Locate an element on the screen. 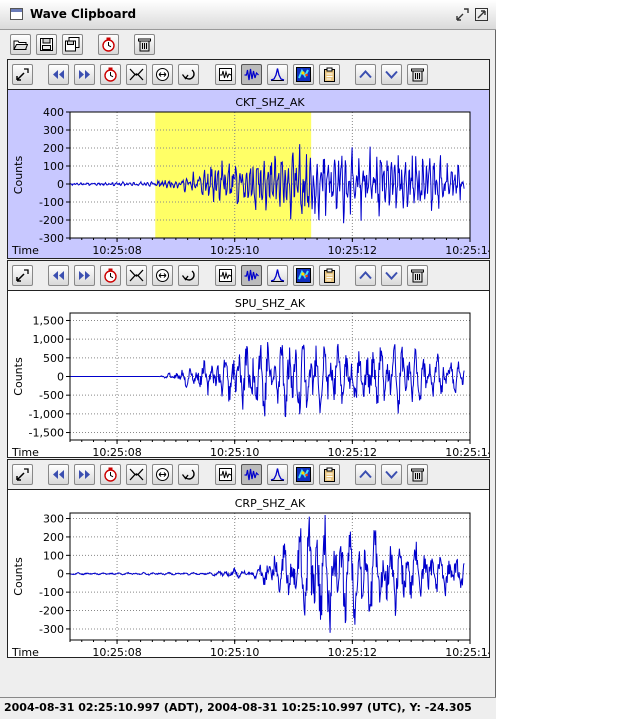  save-all-icon is located at coordinates (72, 44).